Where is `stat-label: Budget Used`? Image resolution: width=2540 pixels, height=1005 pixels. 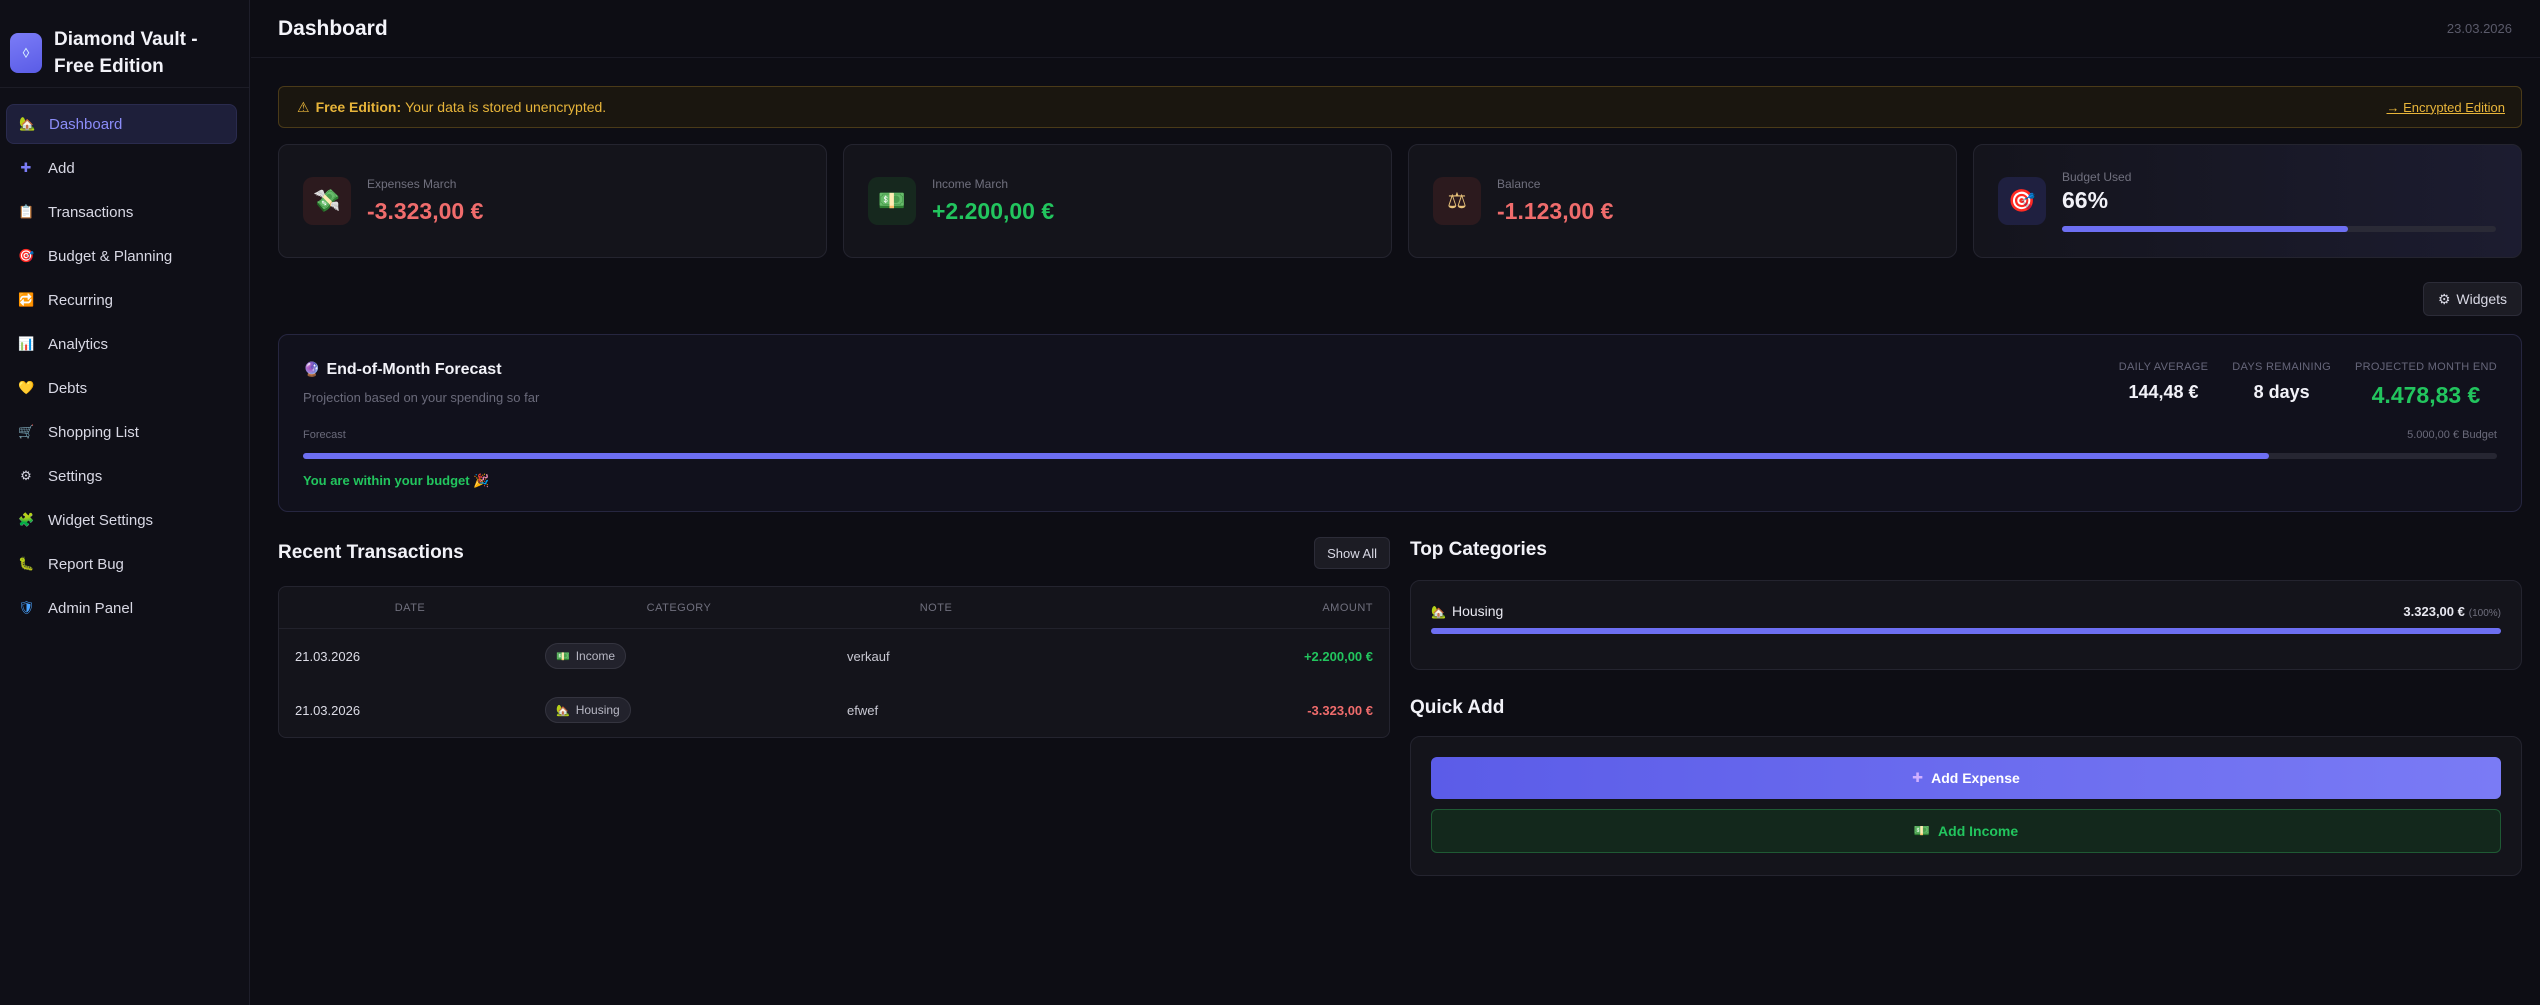
stat-label: Budget Used is located at coordinates (2097, 177).